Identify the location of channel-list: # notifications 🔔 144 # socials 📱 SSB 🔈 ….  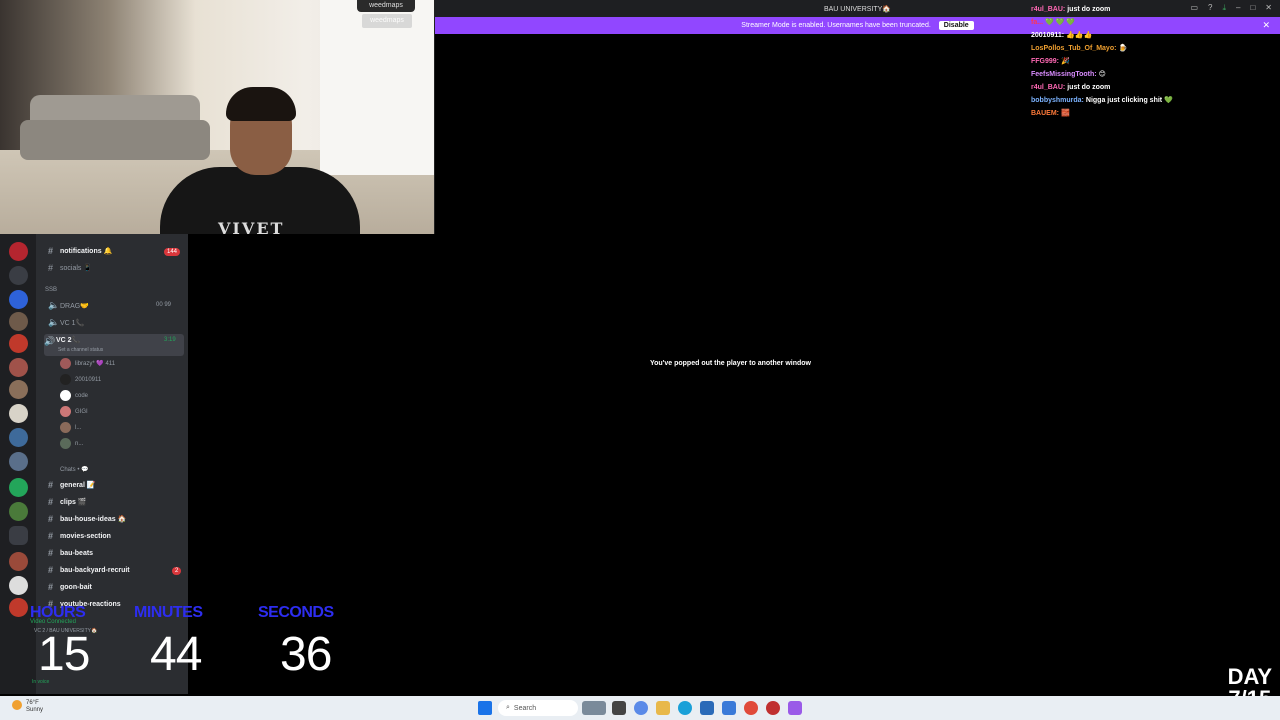
(109, 464).